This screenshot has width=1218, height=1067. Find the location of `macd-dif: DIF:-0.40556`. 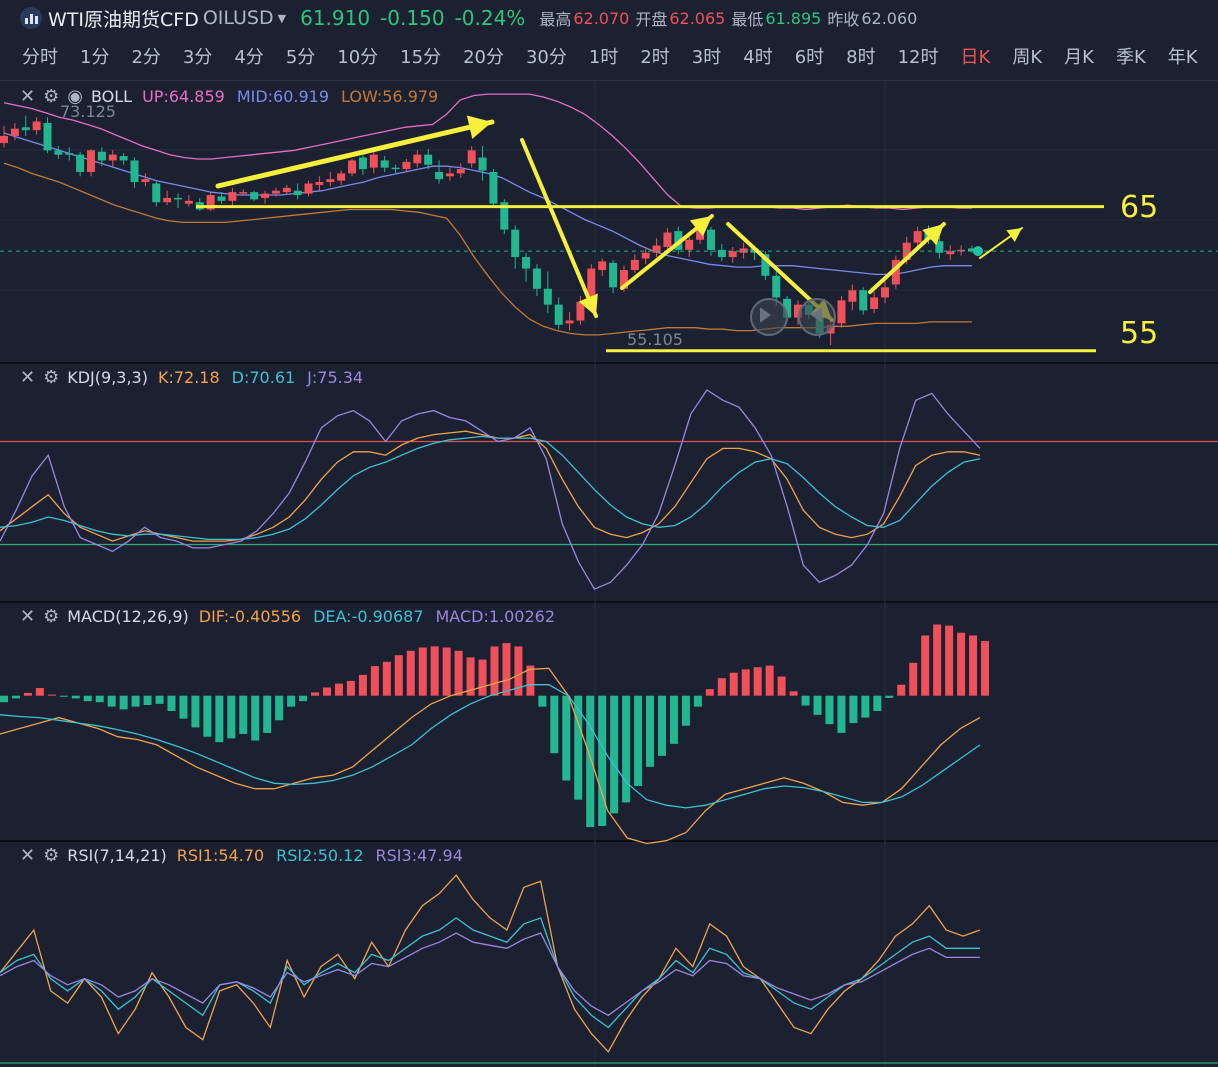

macd-dif: DIF:-0.40556 is located at coordinates (250, 616).